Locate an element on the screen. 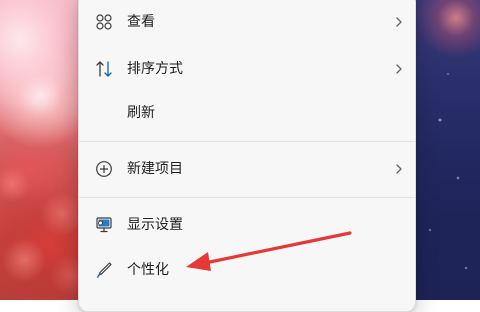 Image resolution: width=480 pixels, height=312 pixels. plus-circle-icon is located at coordinates (104, 169).